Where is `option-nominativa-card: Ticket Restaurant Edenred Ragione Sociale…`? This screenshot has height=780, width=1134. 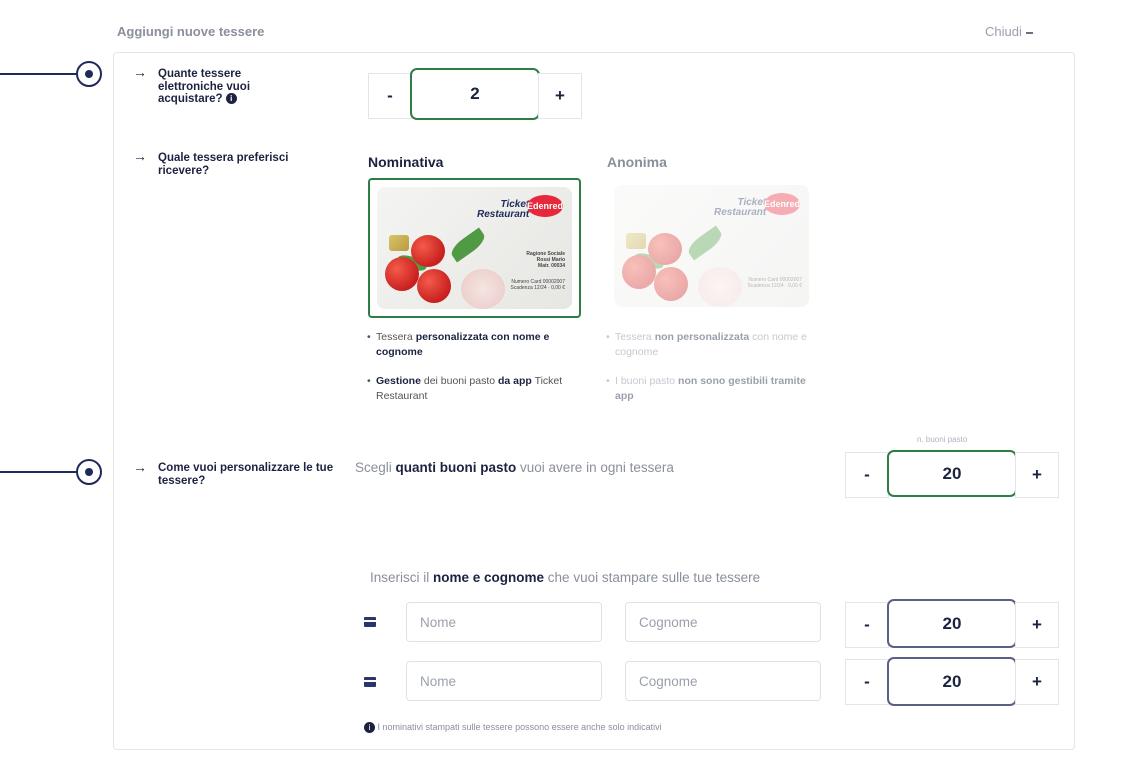
option-nominativa-card: Ticket Restaurant Edenred Ragione Sociale… is located at coordinates (474, 248).